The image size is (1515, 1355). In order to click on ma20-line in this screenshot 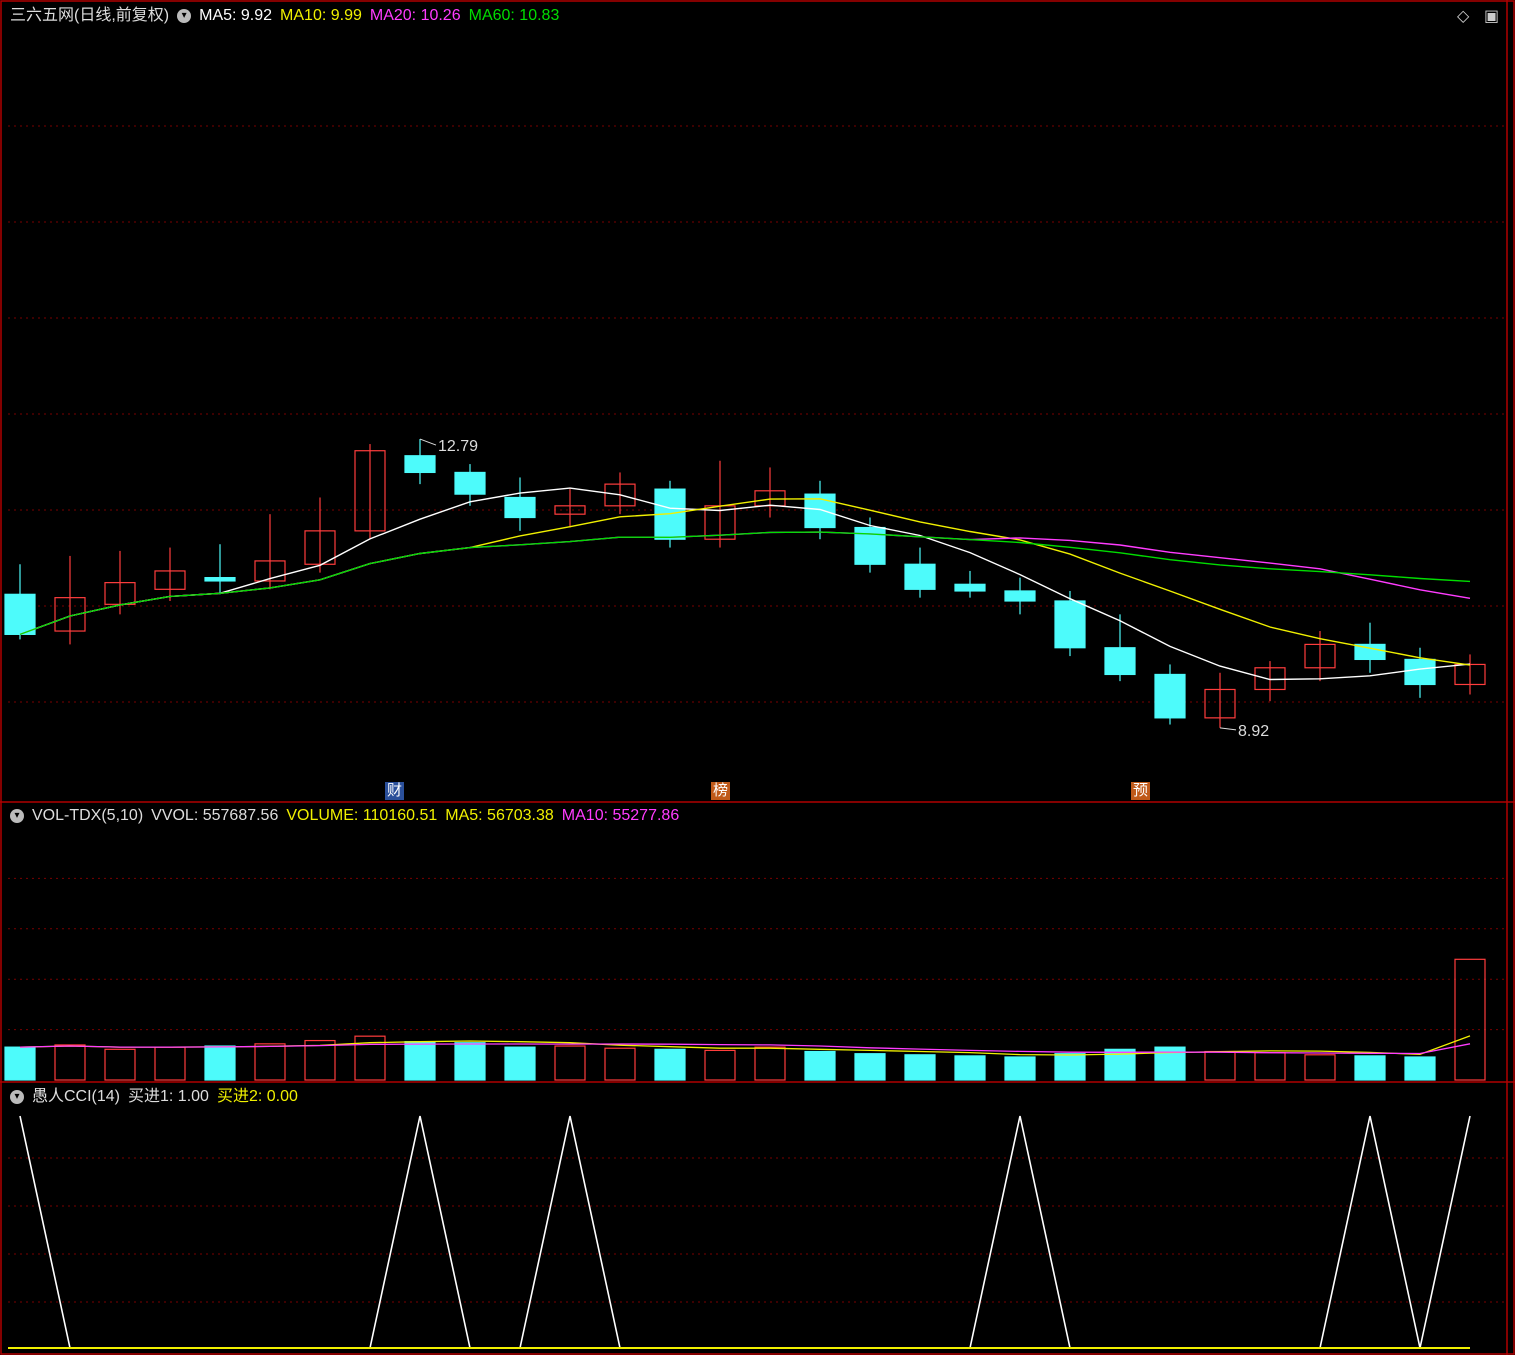, I will do `click(745, 583)`.